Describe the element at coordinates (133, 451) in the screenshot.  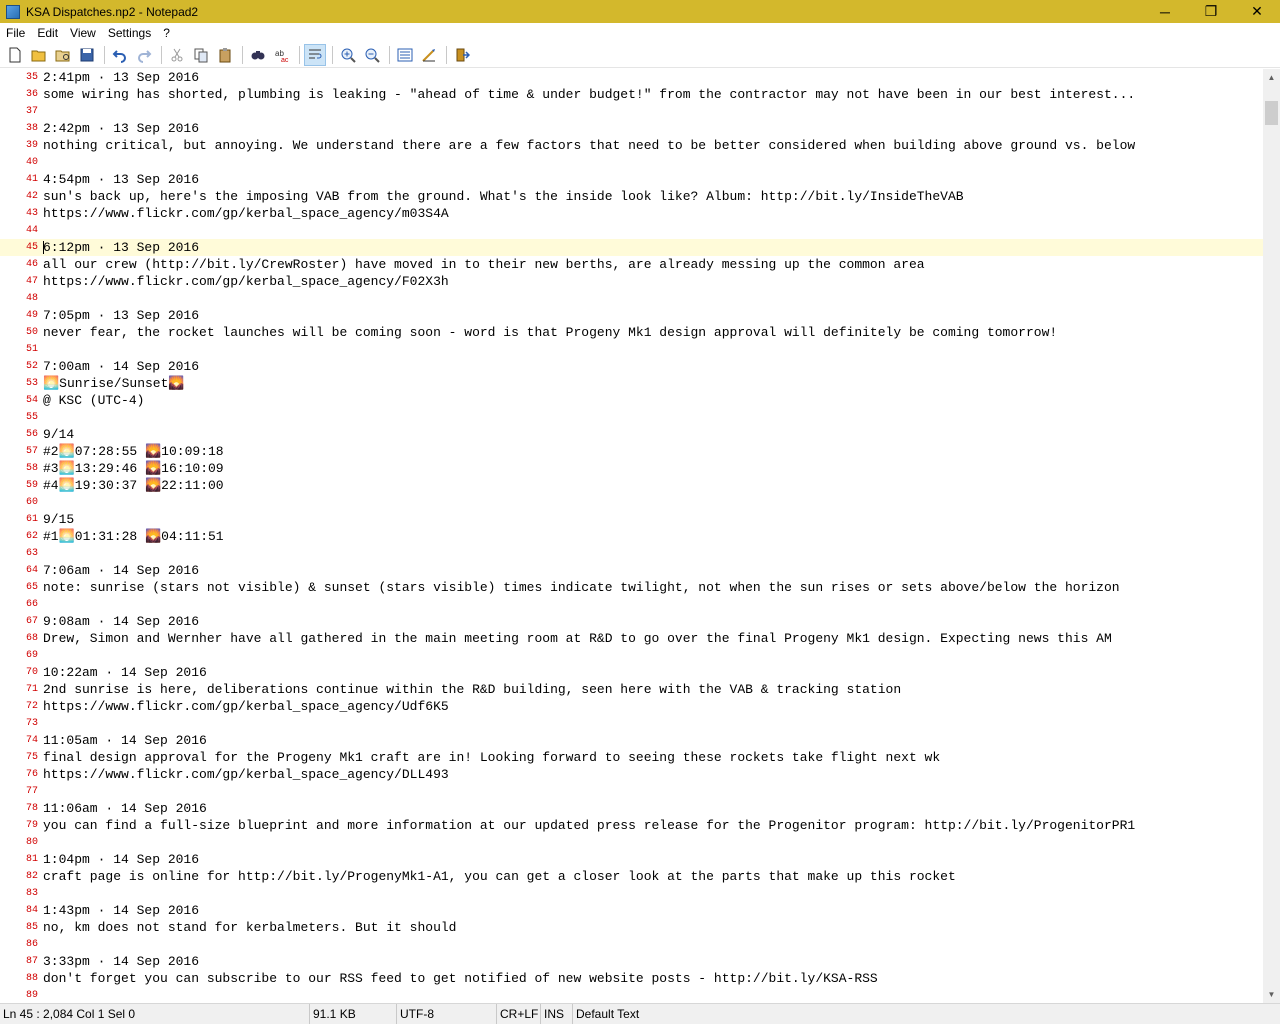
I see `line-text: #2🌅07:28:55 🌄10:09:18` at that location.